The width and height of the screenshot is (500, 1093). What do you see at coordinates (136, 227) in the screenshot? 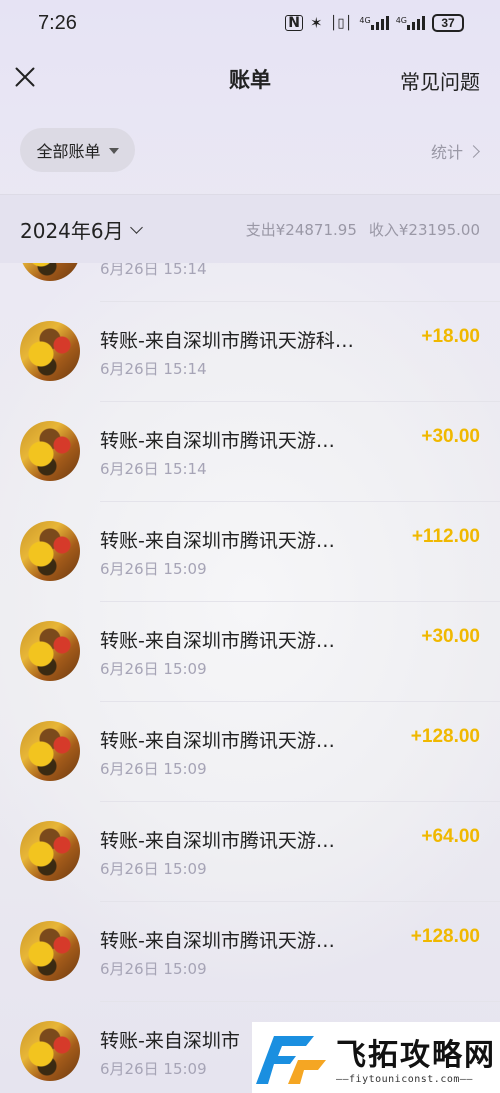
I see `chevron-down-icon` at bounding box center [136, 227].